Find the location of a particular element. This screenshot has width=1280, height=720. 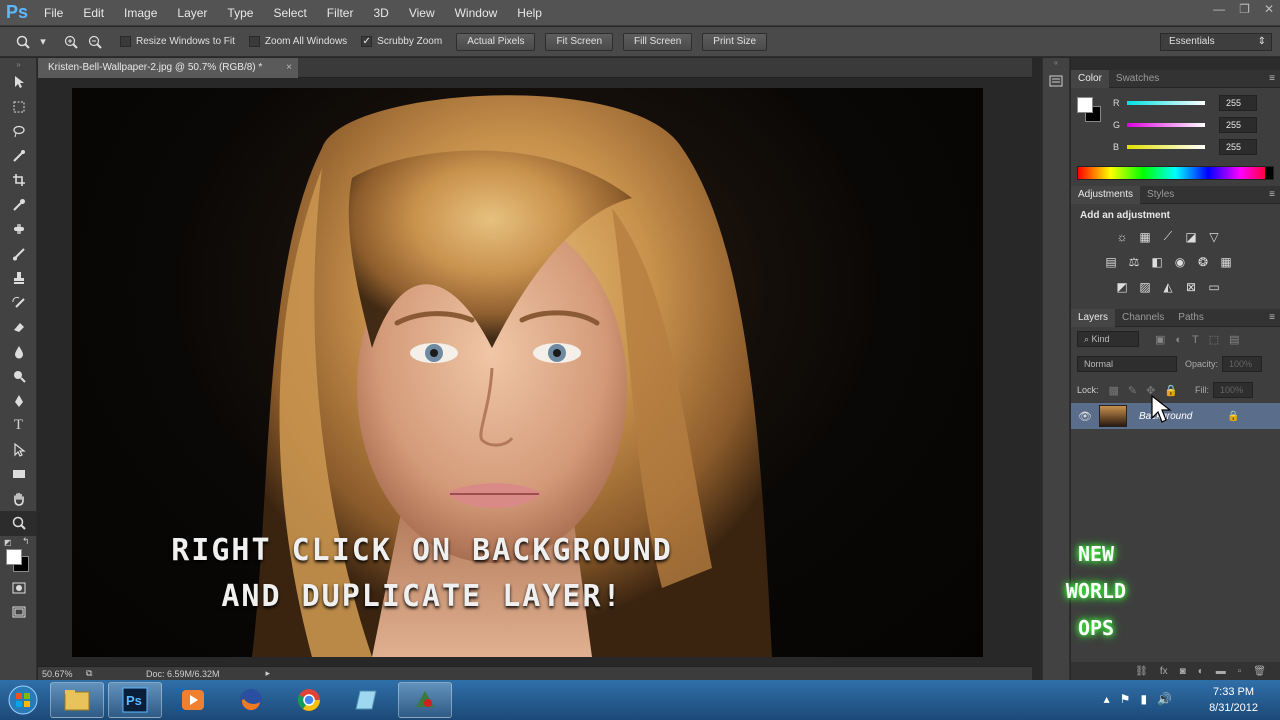

quick-mask-icon is located at coordinates (18, 588).